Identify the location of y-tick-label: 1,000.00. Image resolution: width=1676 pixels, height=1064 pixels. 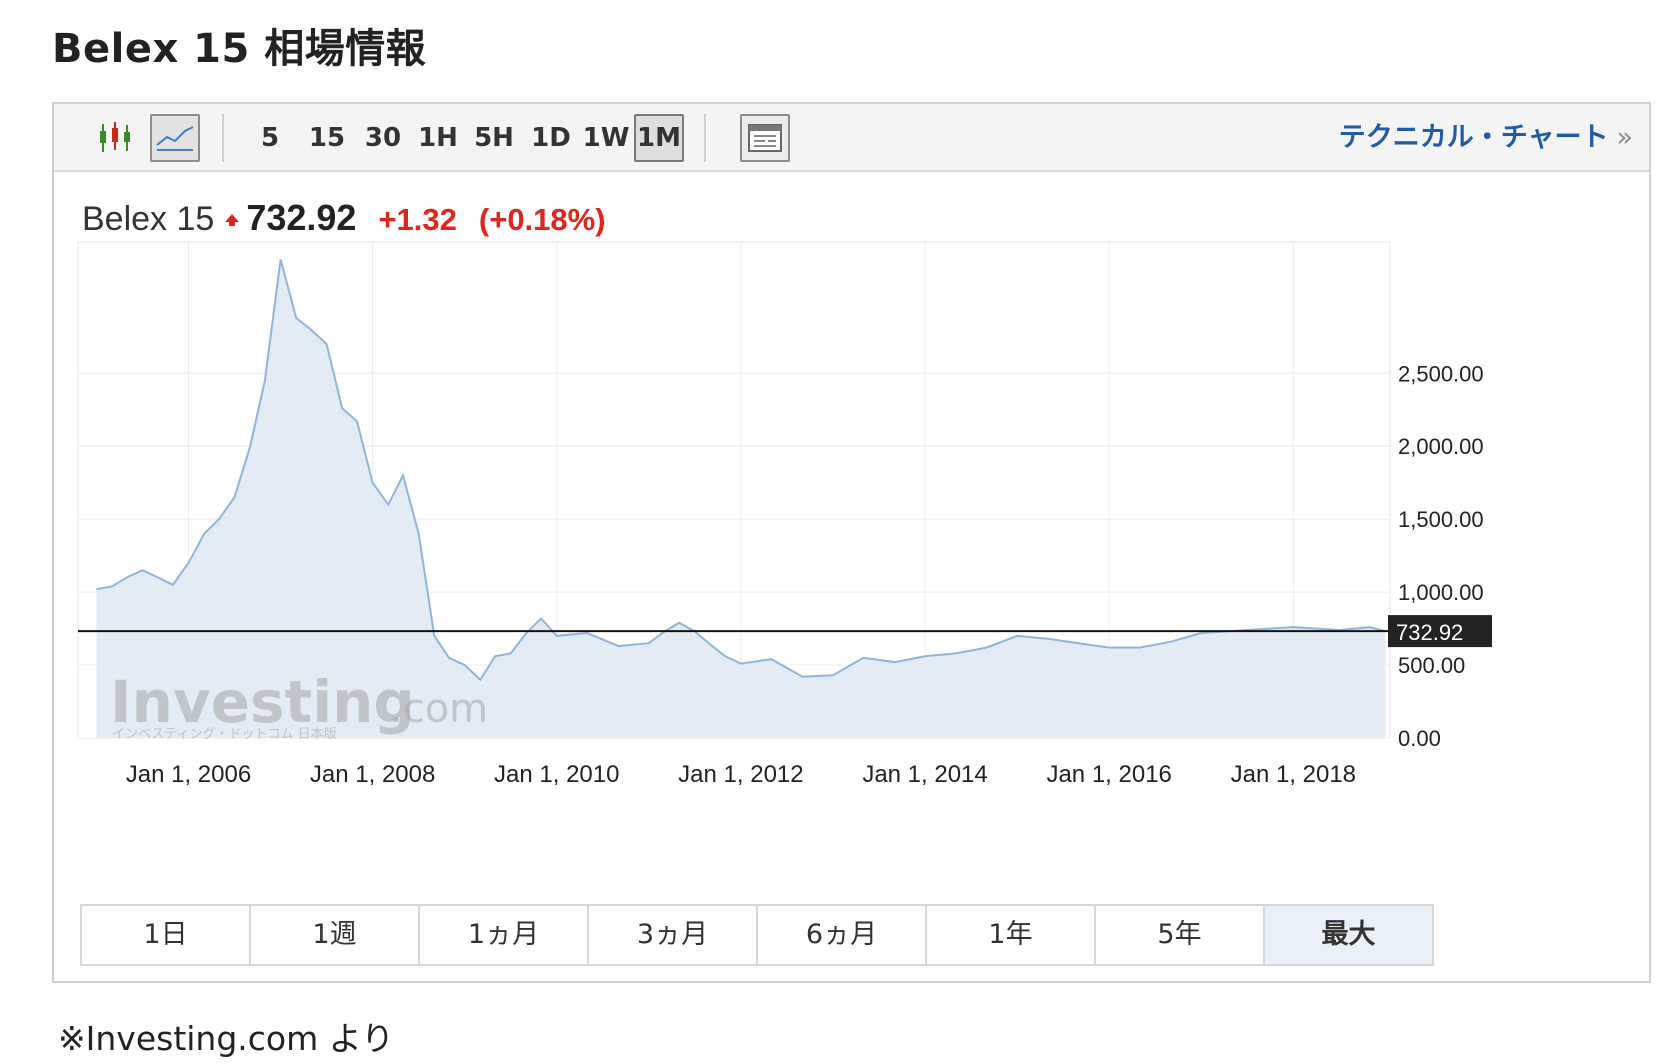
(1441, 592).